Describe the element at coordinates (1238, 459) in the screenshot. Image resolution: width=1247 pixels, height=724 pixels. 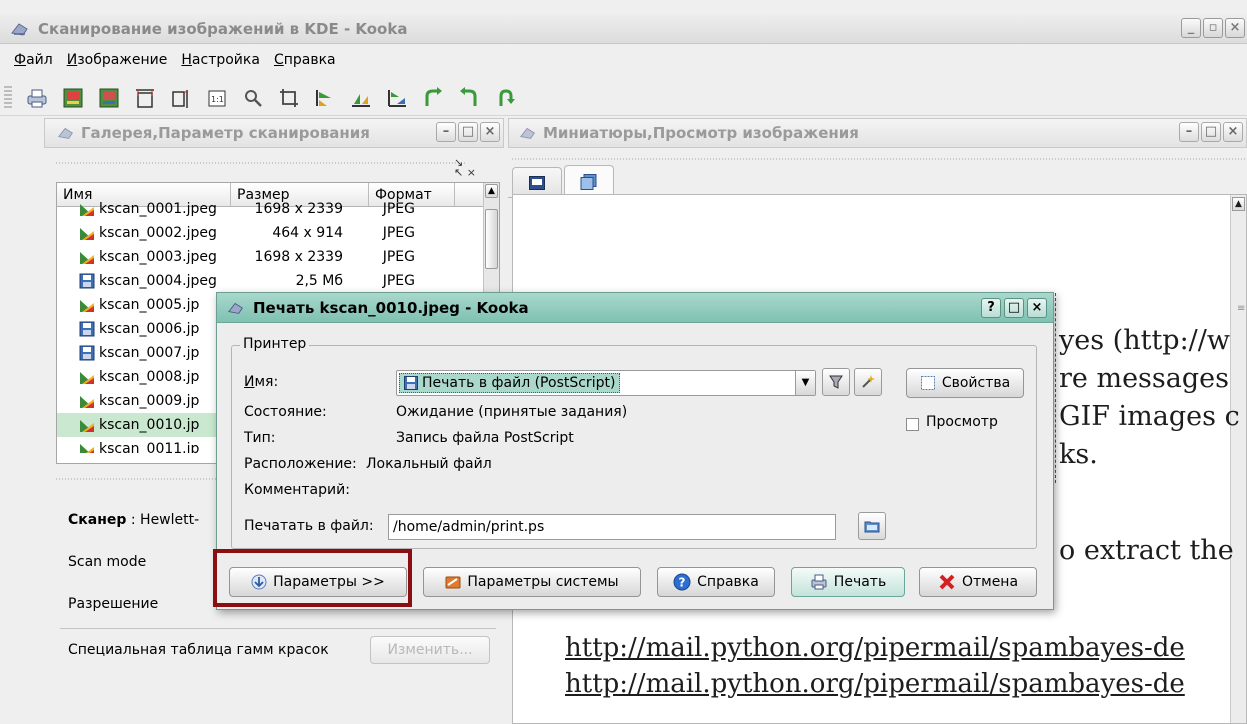
I see `viewer-scrollbar: ▲ ≡` at that location.